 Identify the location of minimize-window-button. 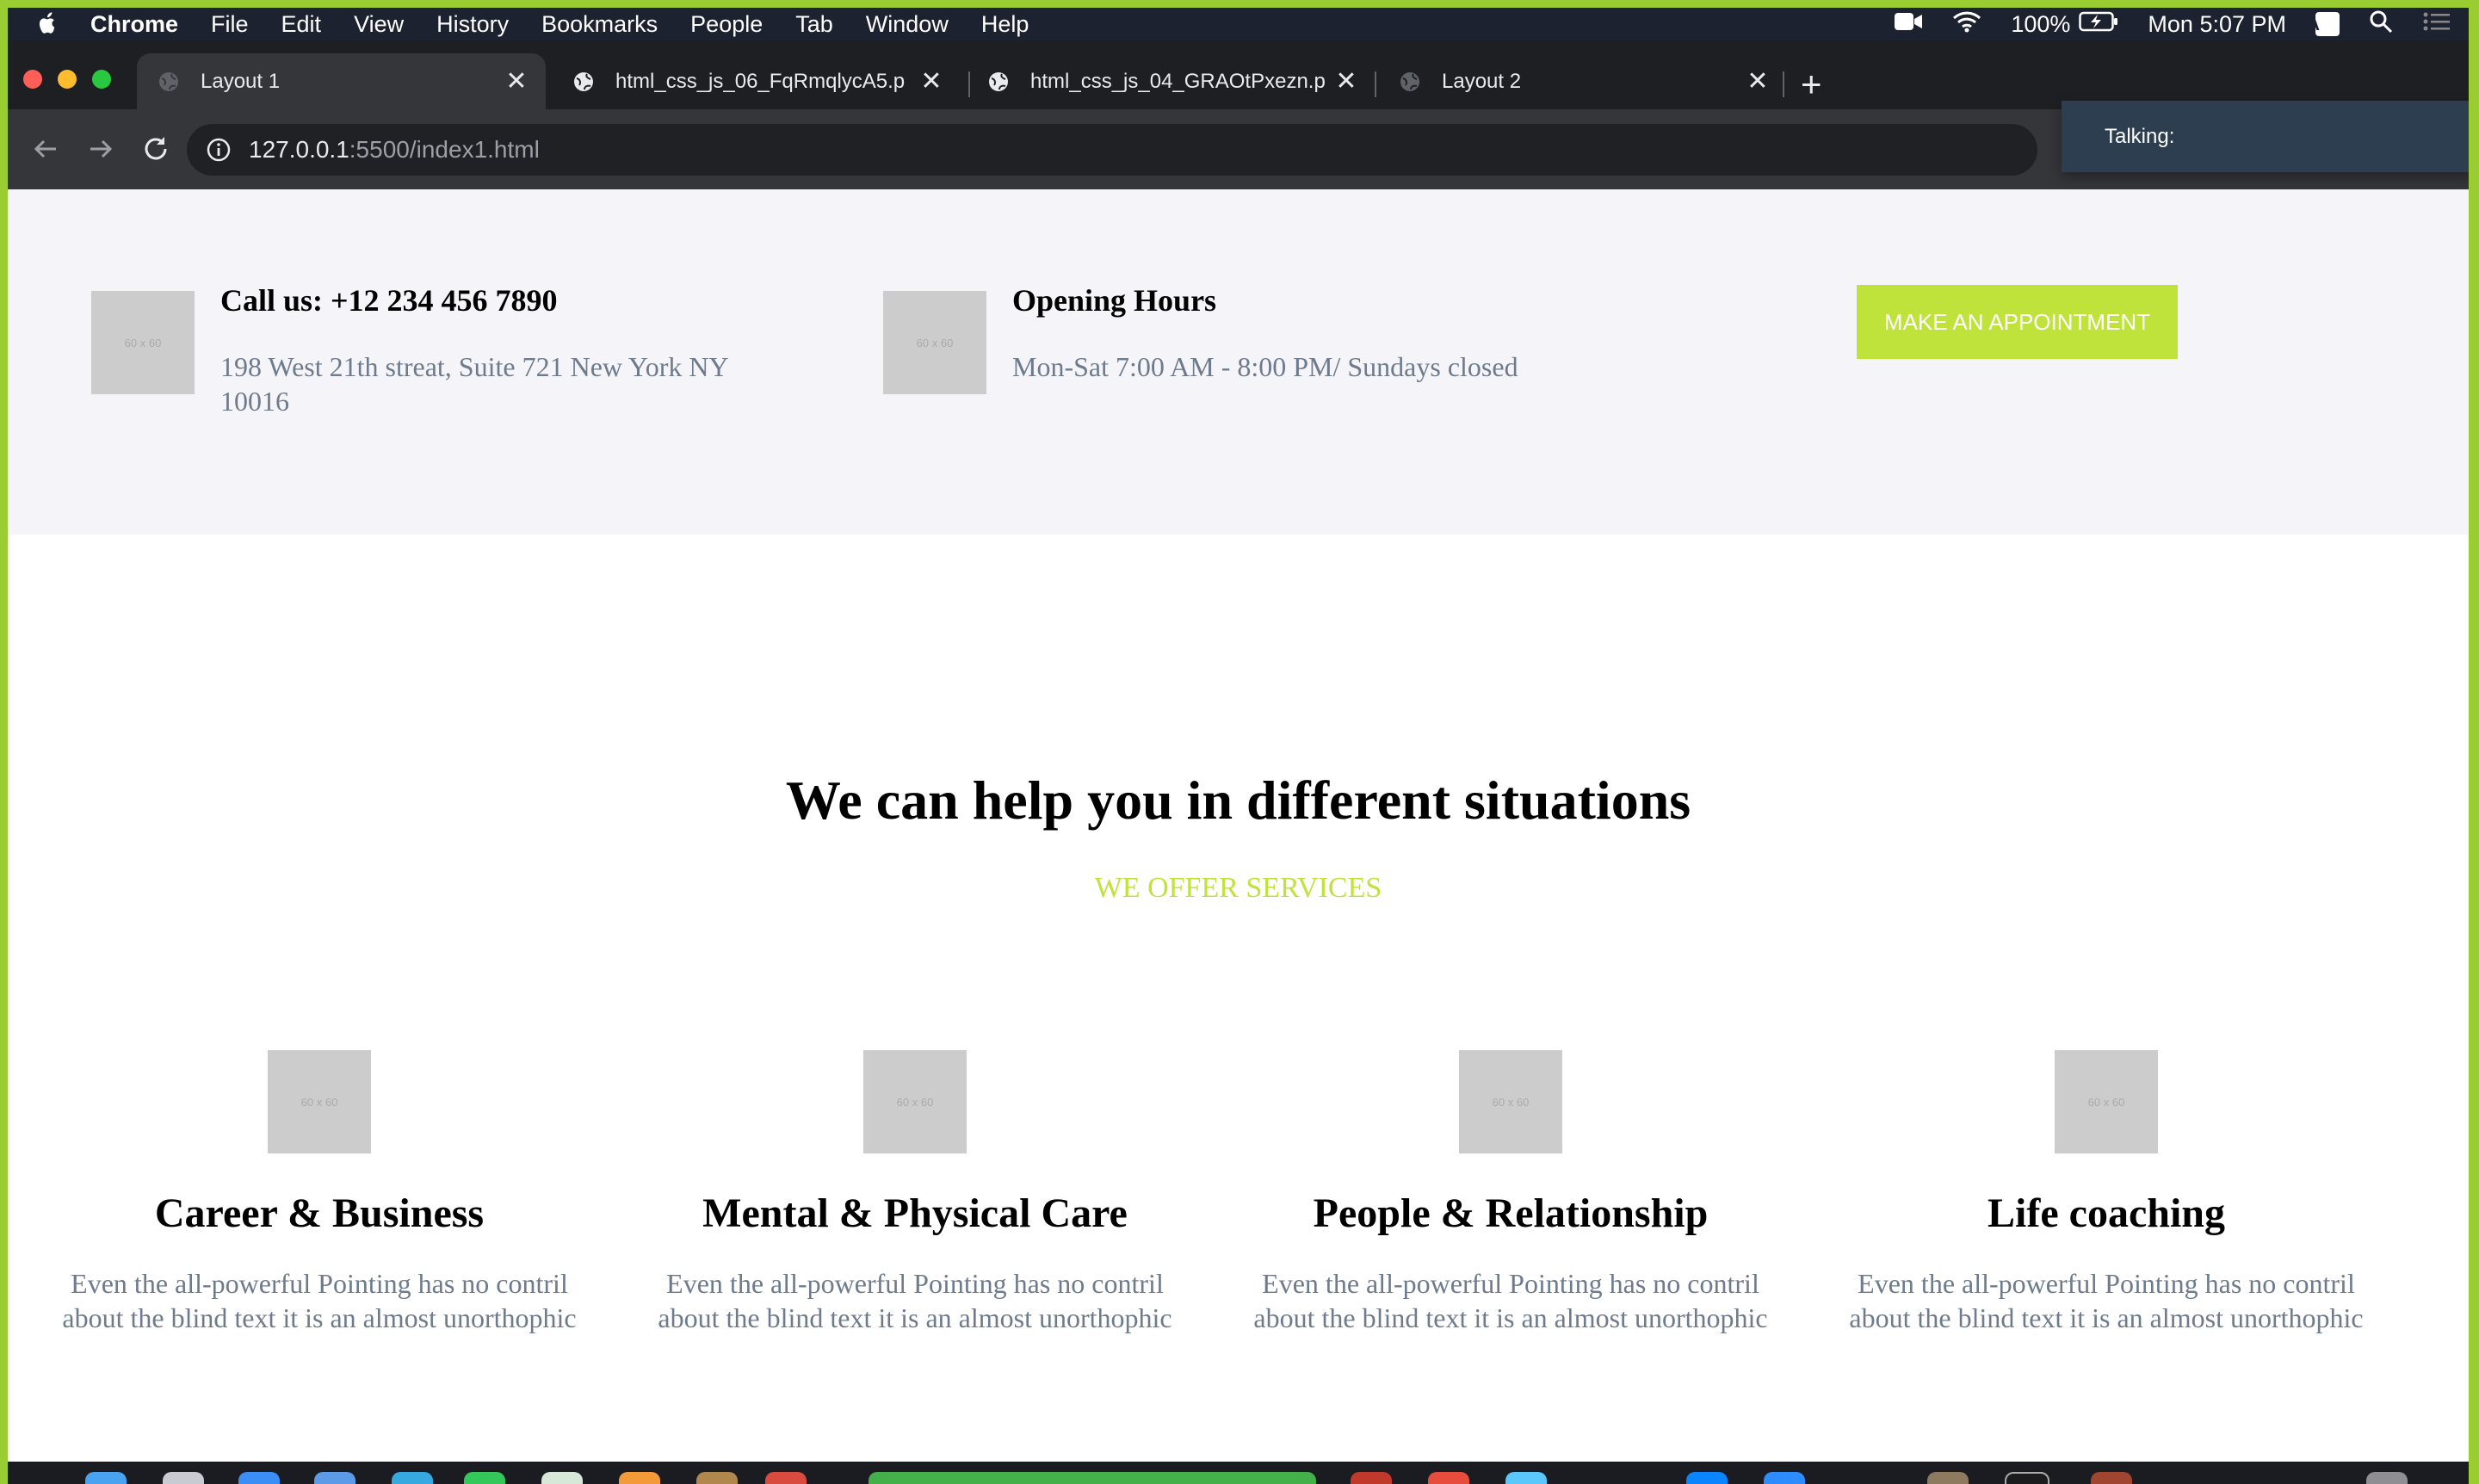
(67, 79).